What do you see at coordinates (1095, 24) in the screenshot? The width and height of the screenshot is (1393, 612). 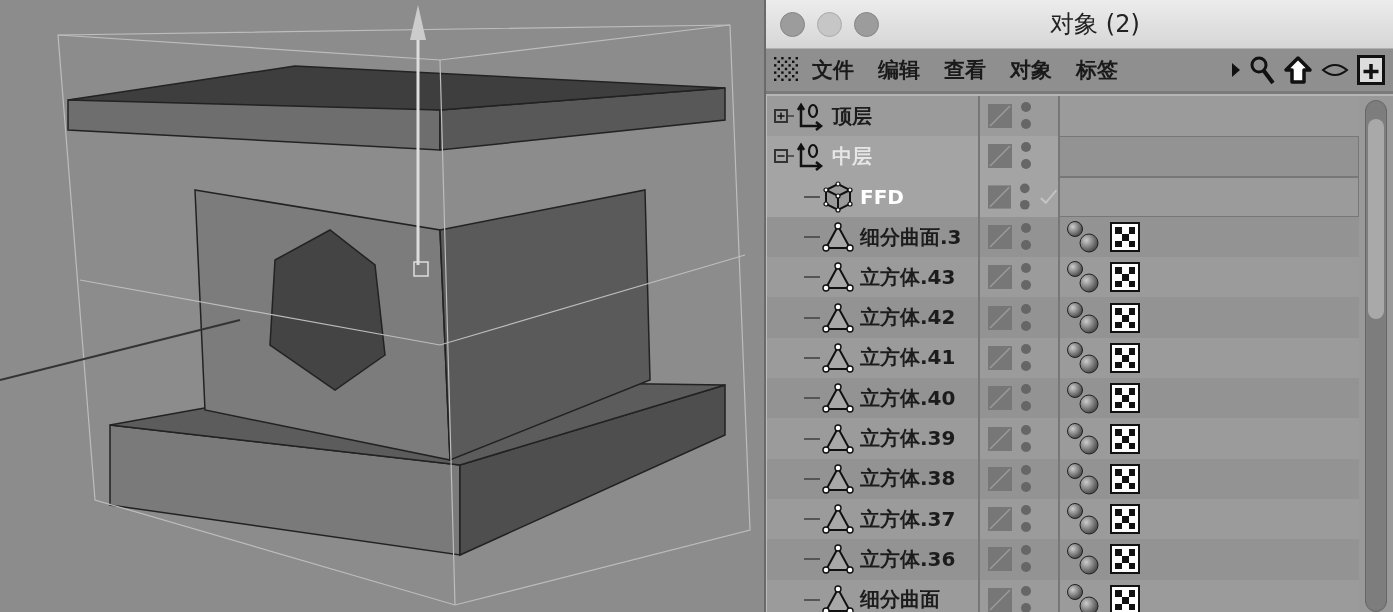 I see `window-title: 对象 (2)` at bounding box center [1095, 24].